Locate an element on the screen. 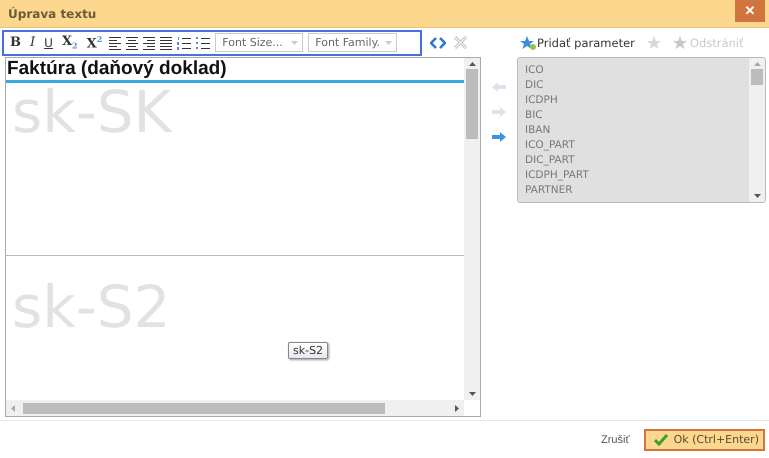 This screenshot has height=458, width=769. numbered-list-icon is located at coordinates (184, 42).